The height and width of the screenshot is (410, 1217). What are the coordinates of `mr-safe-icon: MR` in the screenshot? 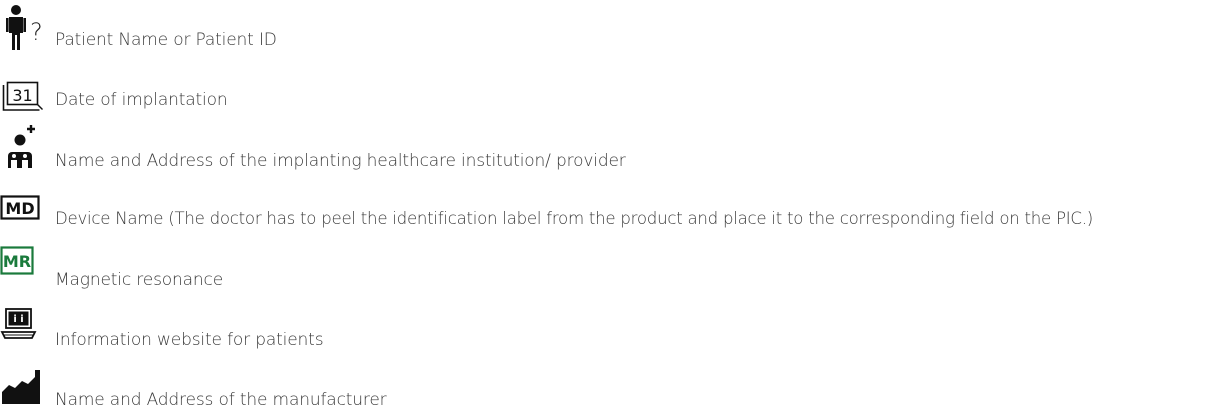 It's located at (17, 260).